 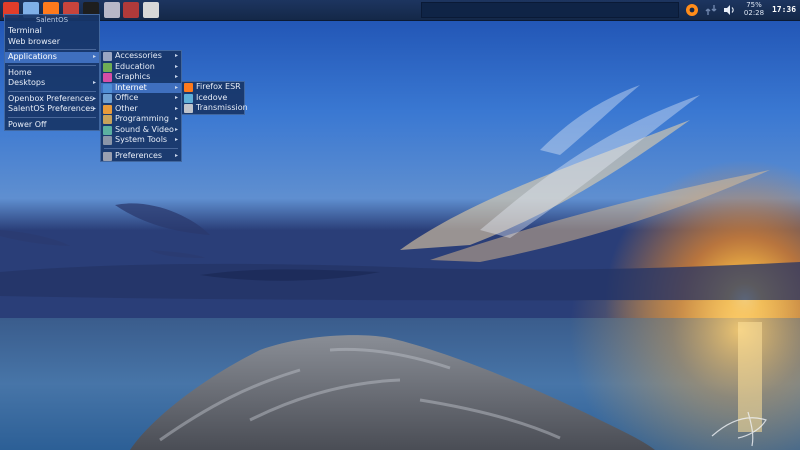 What do you see at coordinates (52, 125) in the screenshot?
I see `menu-item-power-off: Power Off` at bounding box center [52, 125].